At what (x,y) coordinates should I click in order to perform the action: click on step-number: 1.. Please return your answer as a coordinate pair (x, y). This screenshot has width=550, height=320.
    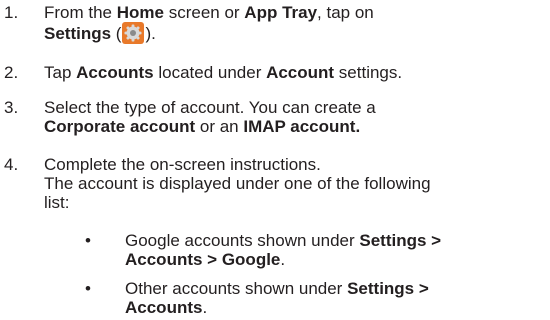
    Looking at the image, I should click on (11, 12).